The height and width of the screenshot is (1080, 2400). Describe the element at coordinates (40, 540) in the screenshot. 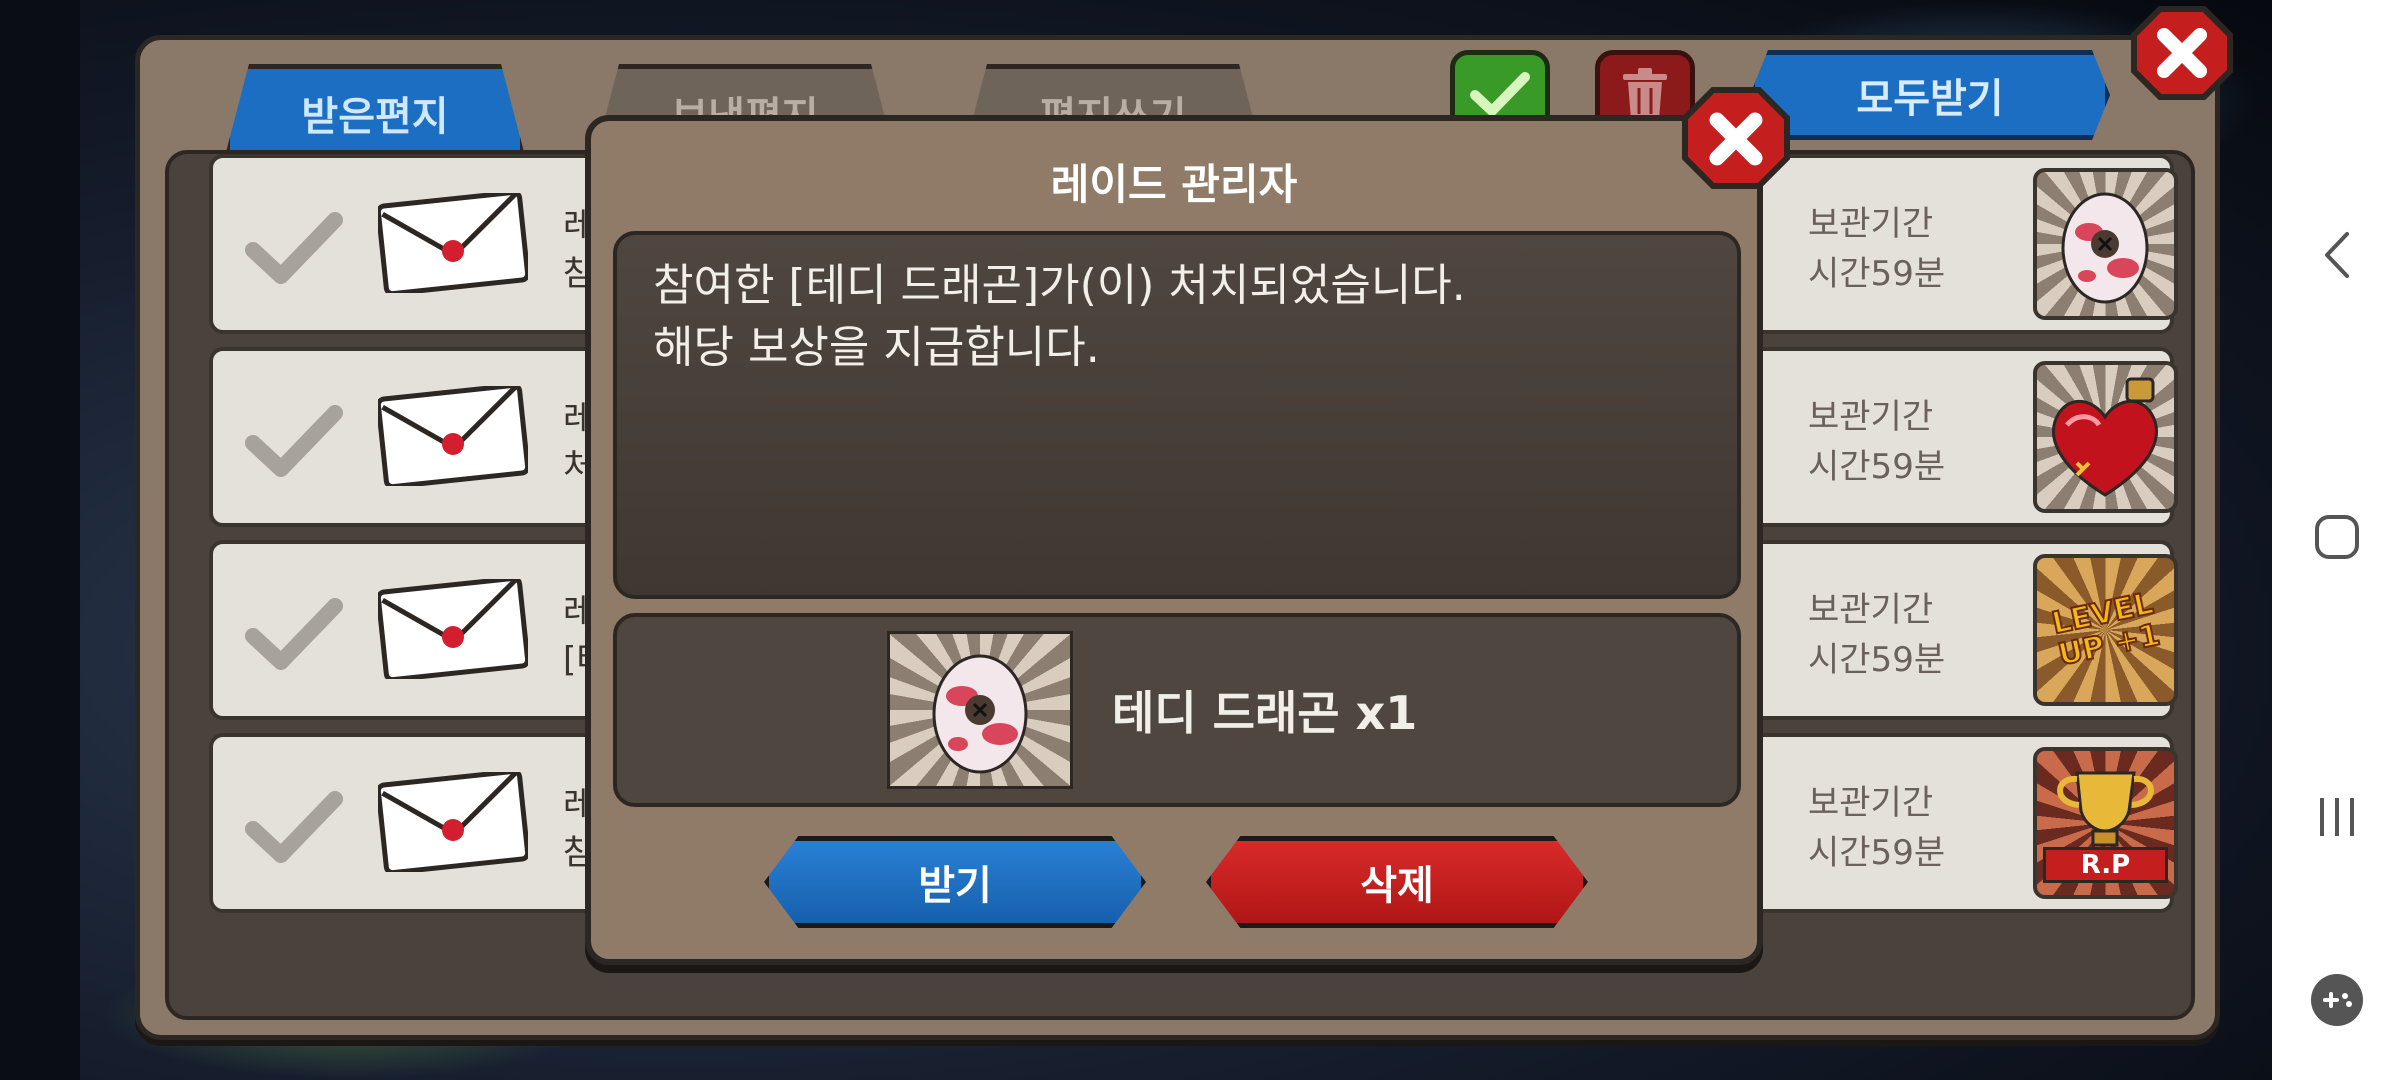

I see `game-background-left` at that location.